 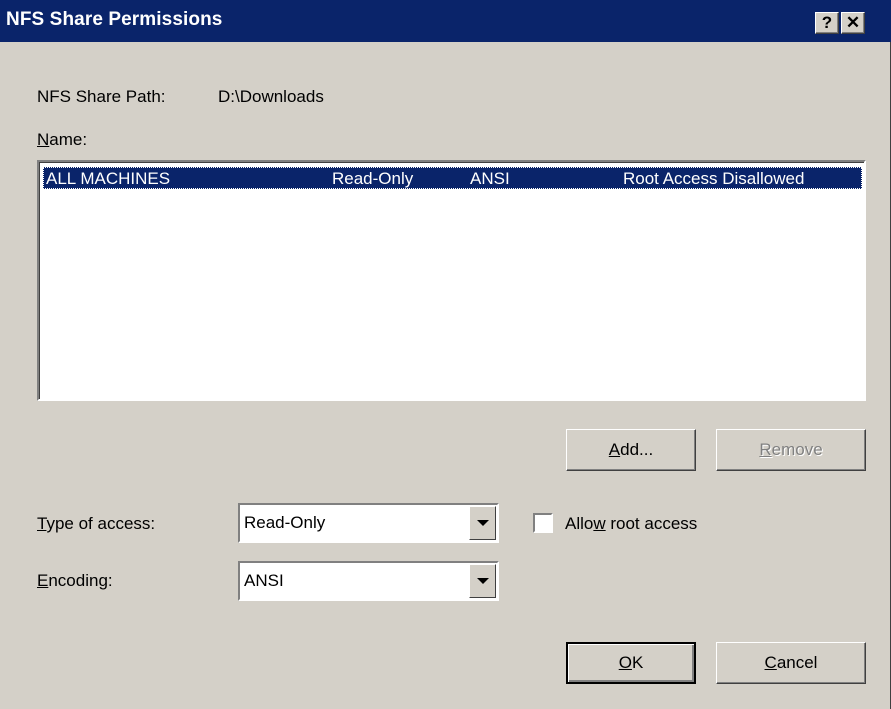 I want to click on encoding-label: Encoding:, so click(x=75, y=581).